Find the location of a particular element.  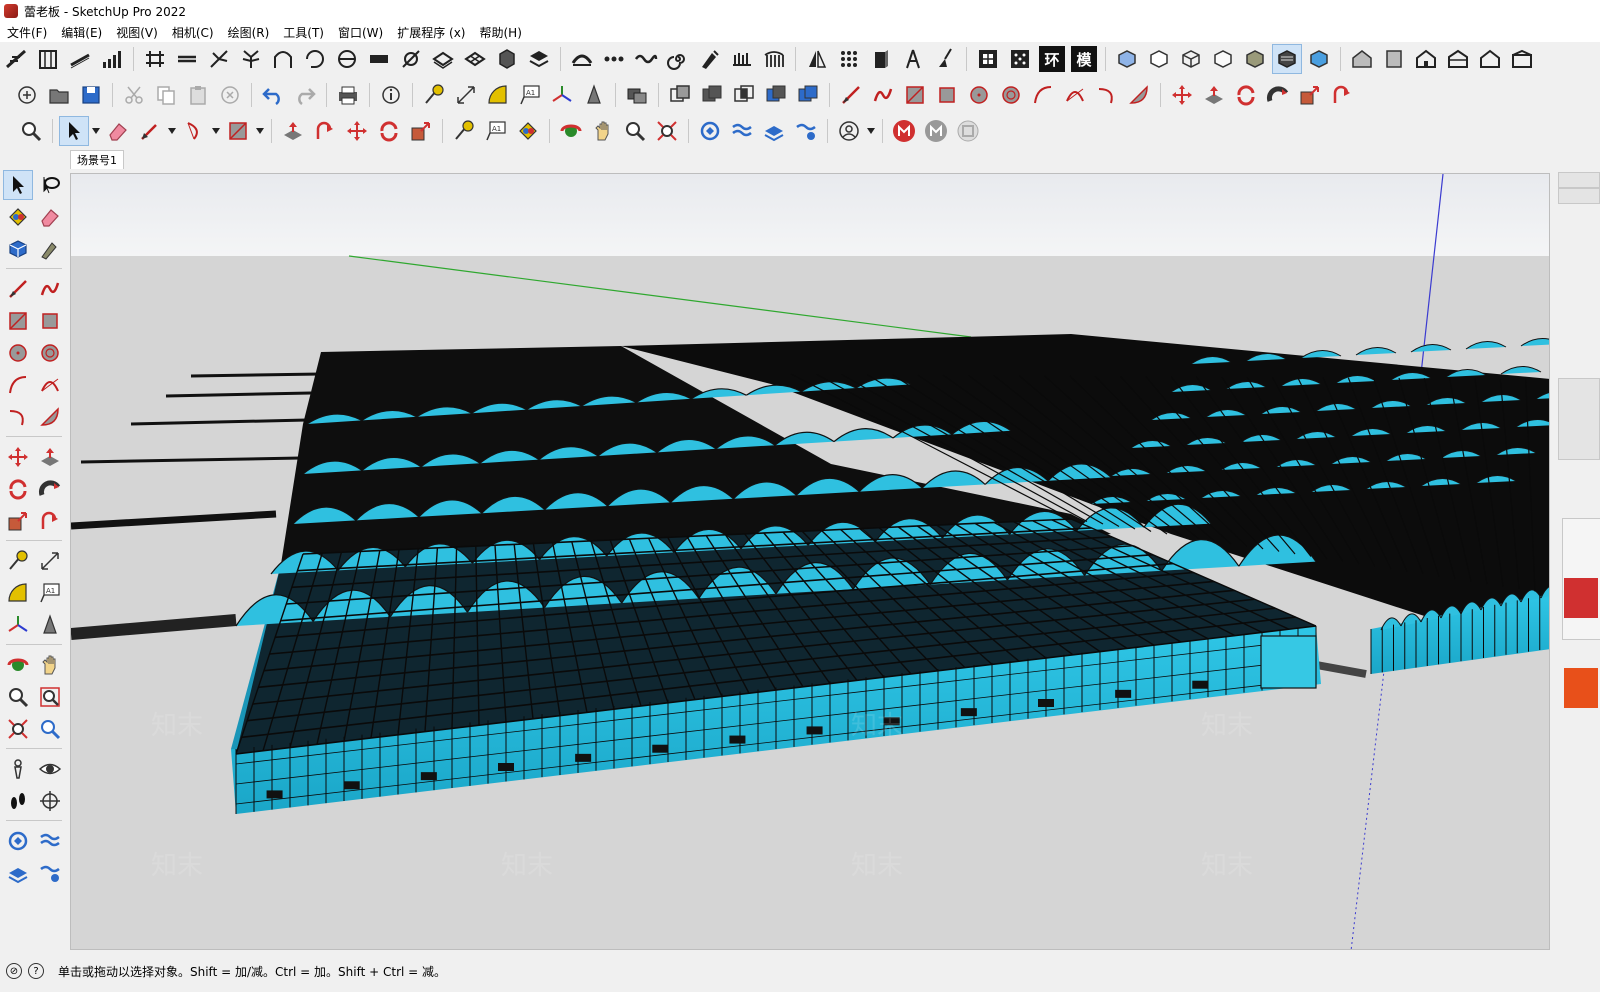

iso-view-icon is located at coordinates (1362, 59).